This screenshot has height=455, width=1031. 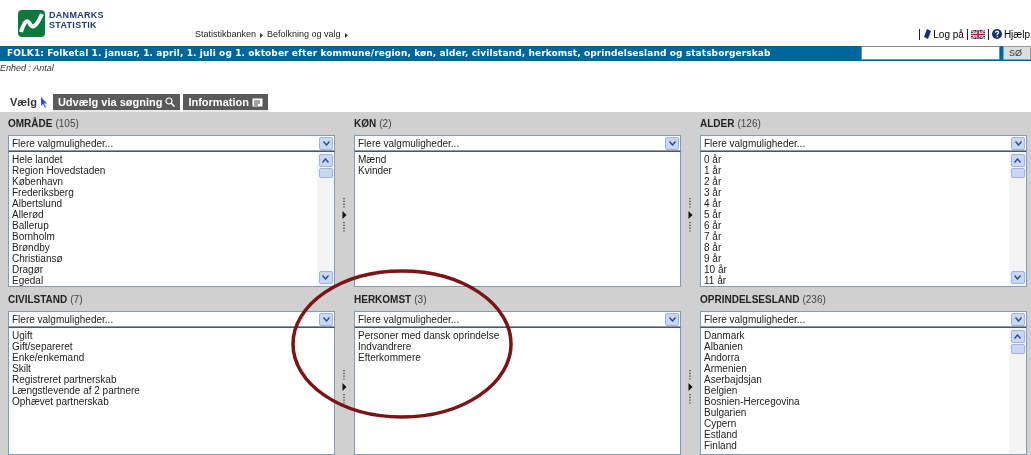 What do you see at coordinates (37, 159) in the screenshot?
I see `list-option: Hele landet` at bounding box center [37, 159].